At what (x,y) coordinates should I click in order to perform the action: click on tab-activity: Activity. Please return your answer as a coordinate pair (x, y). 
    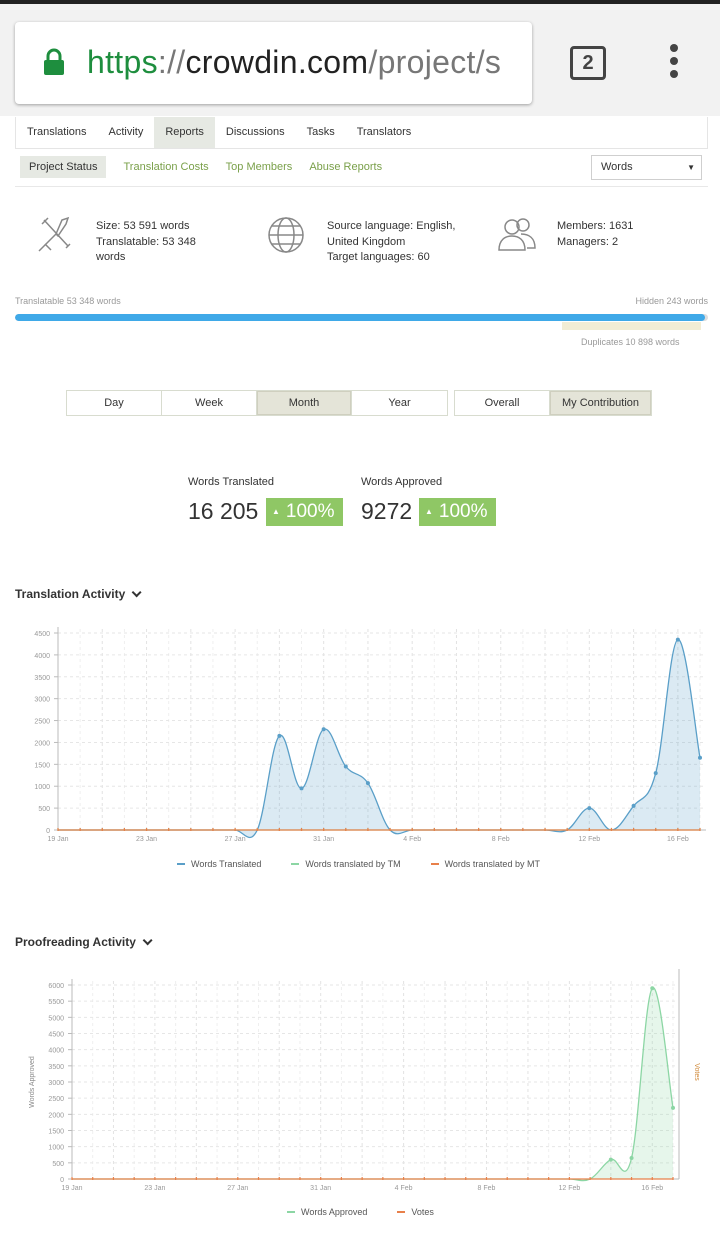
    Looking at the image, I should click on (126, 132).